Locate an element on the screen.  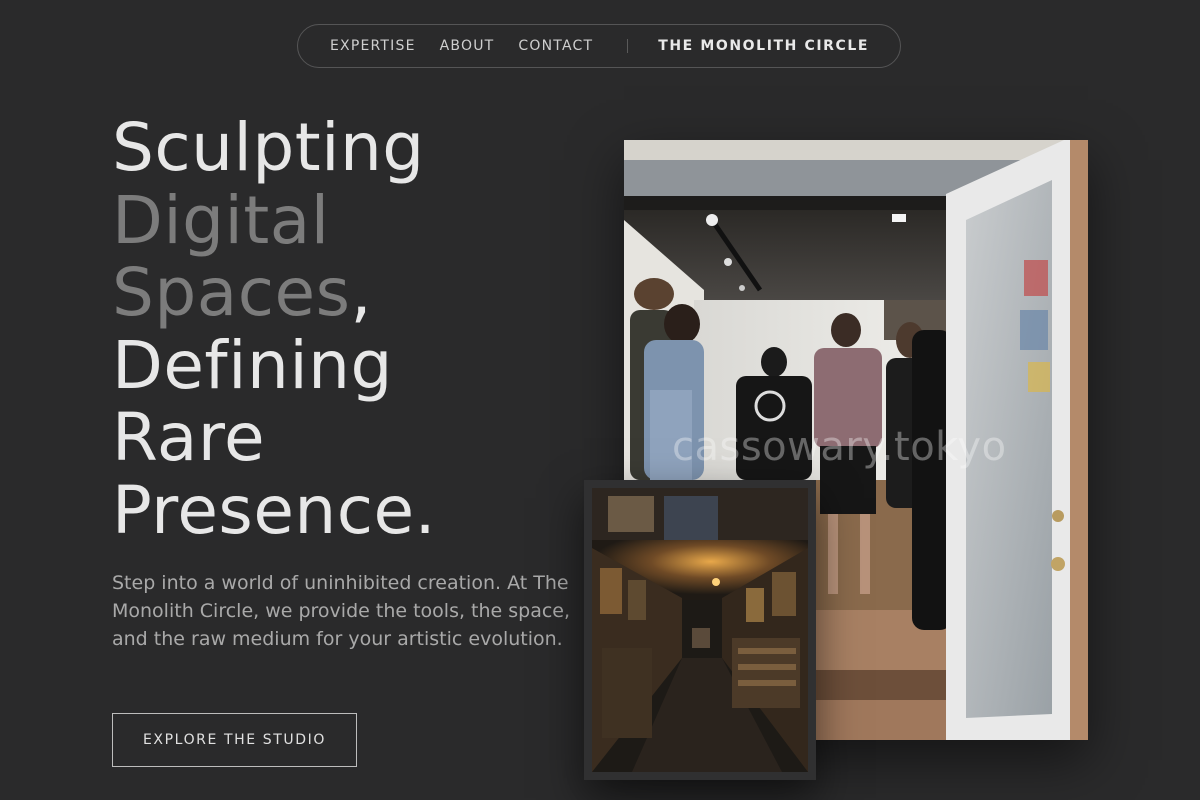
explore-studio-button: EXPLORE THE STUDIO is located at coordinates (234, 740).